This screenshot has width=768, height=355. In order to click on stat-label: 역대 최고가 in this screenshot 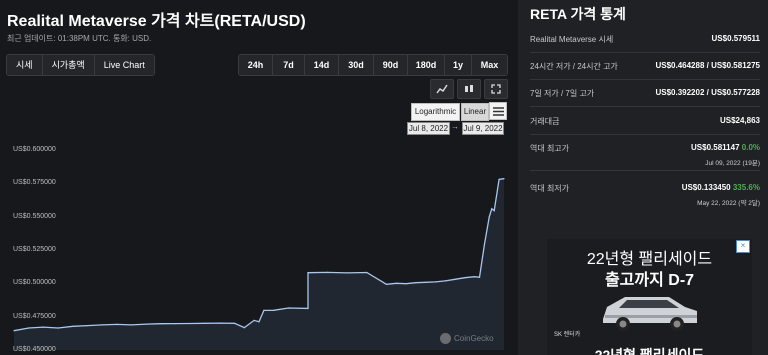, I will do `click(550, 148)`.